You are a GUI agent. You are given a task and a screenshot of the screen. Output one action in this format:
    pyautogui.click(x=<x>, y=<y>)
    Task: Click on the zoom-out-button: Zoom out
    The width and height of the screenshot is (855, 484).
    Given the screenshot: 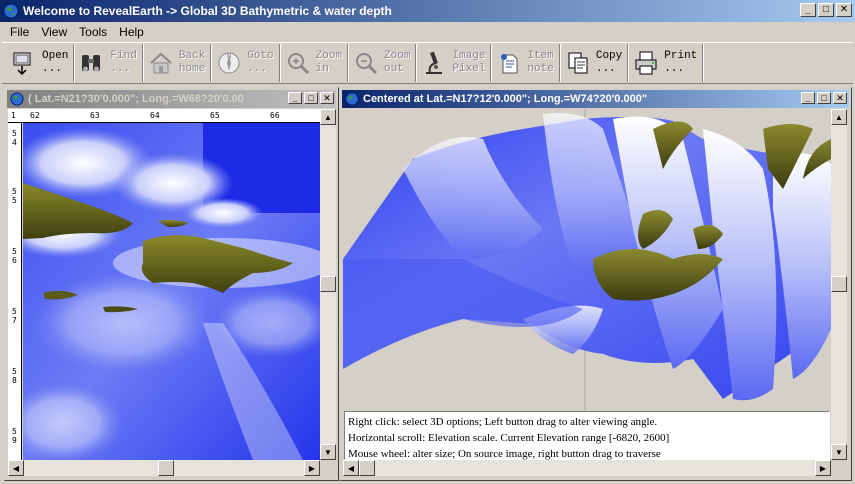 What is the action you would take?
    pyautogui.click(x=383, y=63)
    